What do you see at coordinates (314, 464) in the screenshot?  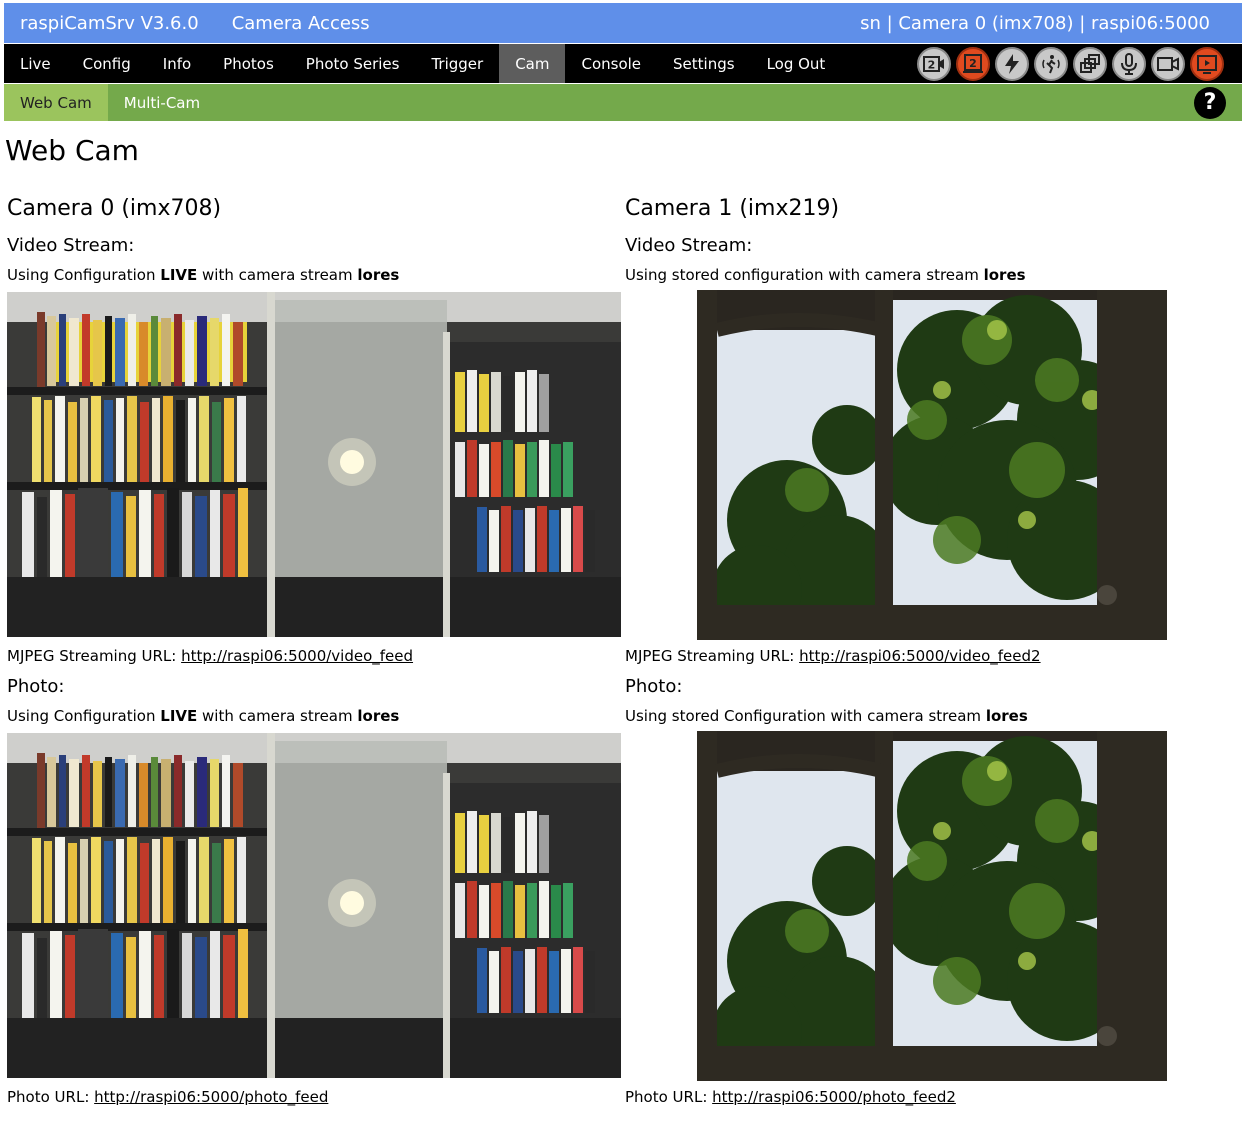 I see `camera-0-video-image` at bounding box center [314, 464].